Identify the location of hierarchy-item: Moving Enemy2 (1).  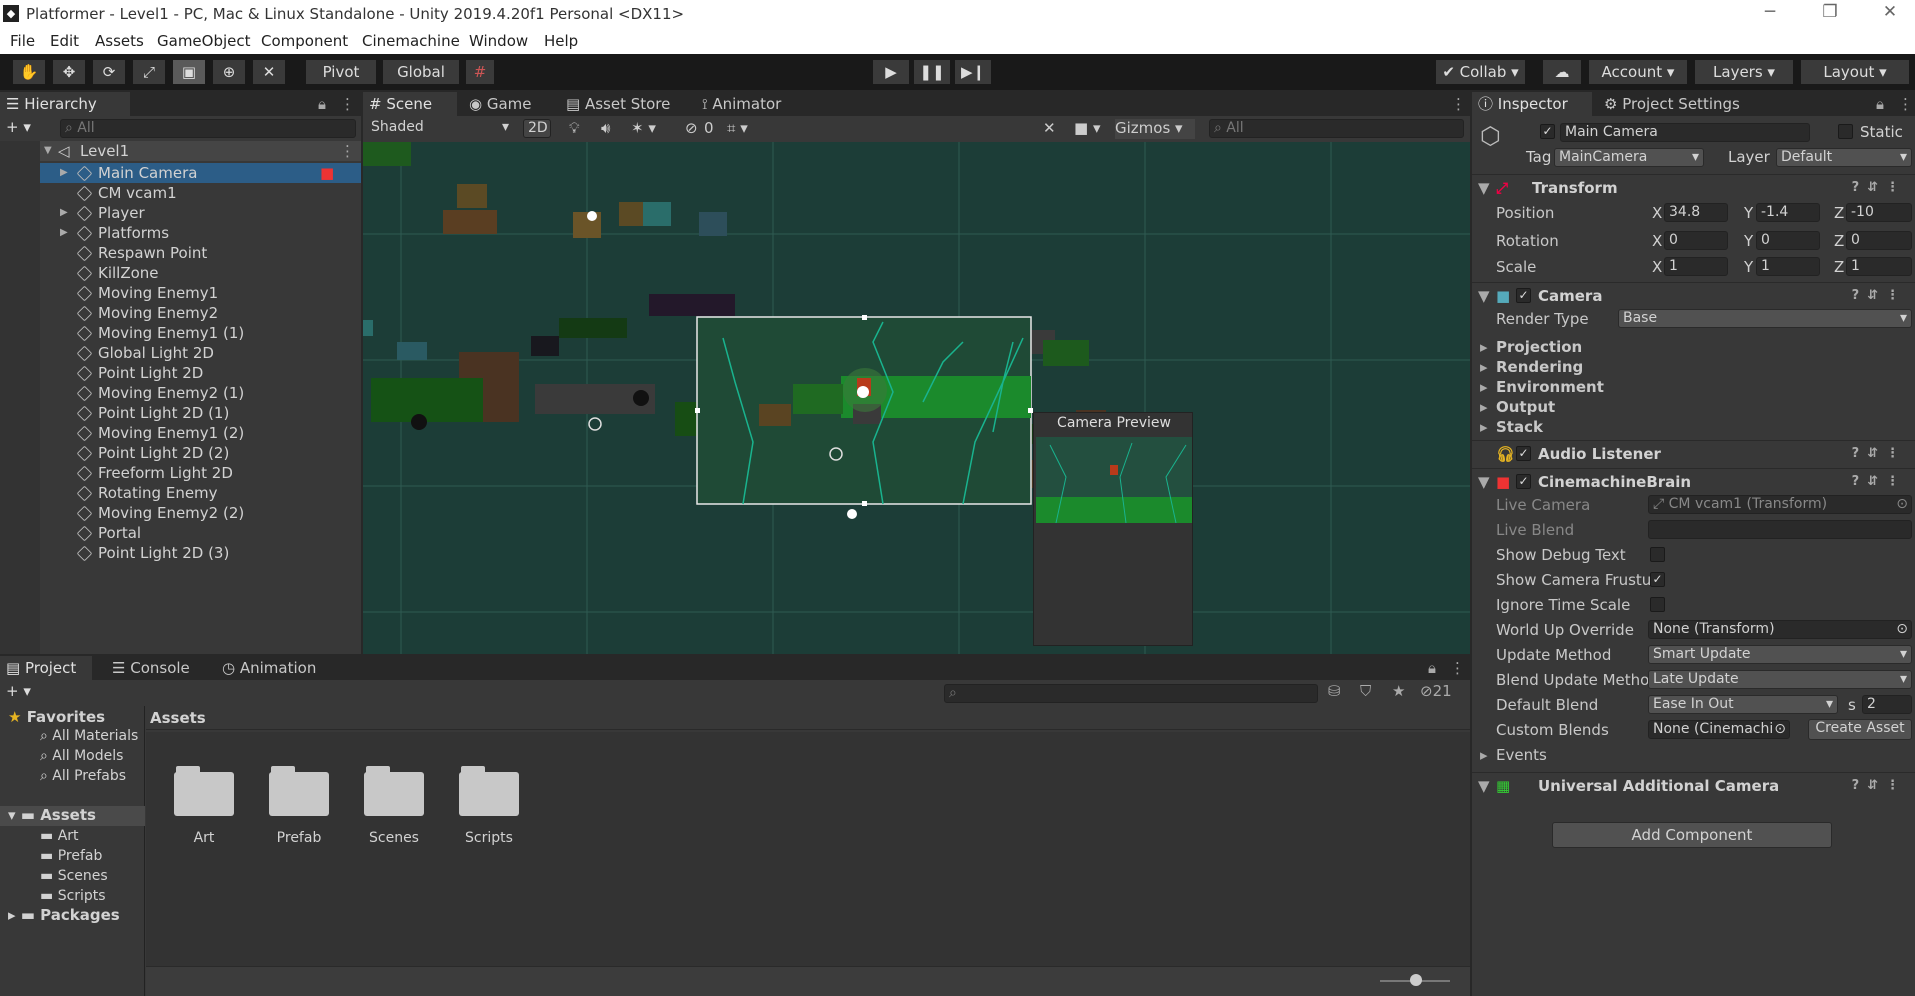
(180, 393).